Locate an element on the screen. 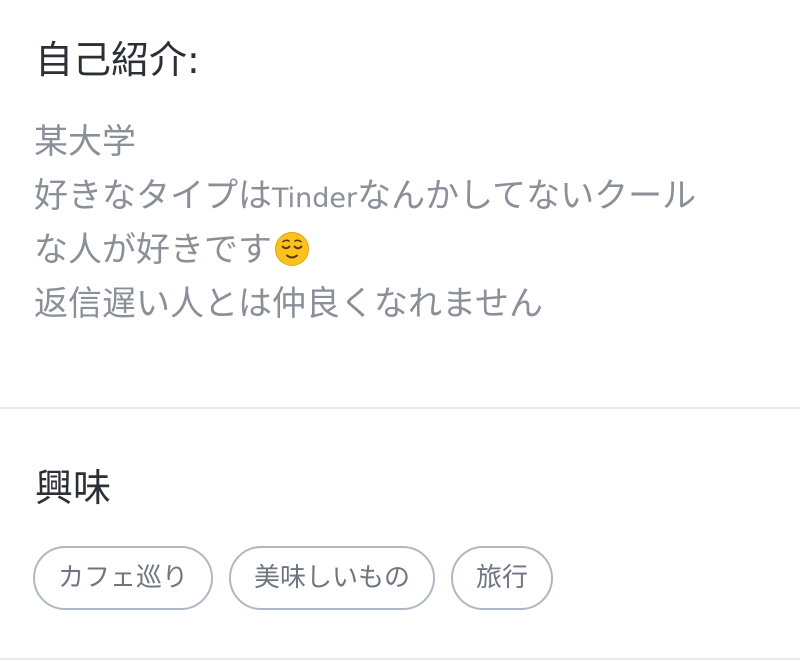 This screenshot has height=662, width=800. interest-tag-good-food: 美味しいもの is located at coordinates (332, 578).